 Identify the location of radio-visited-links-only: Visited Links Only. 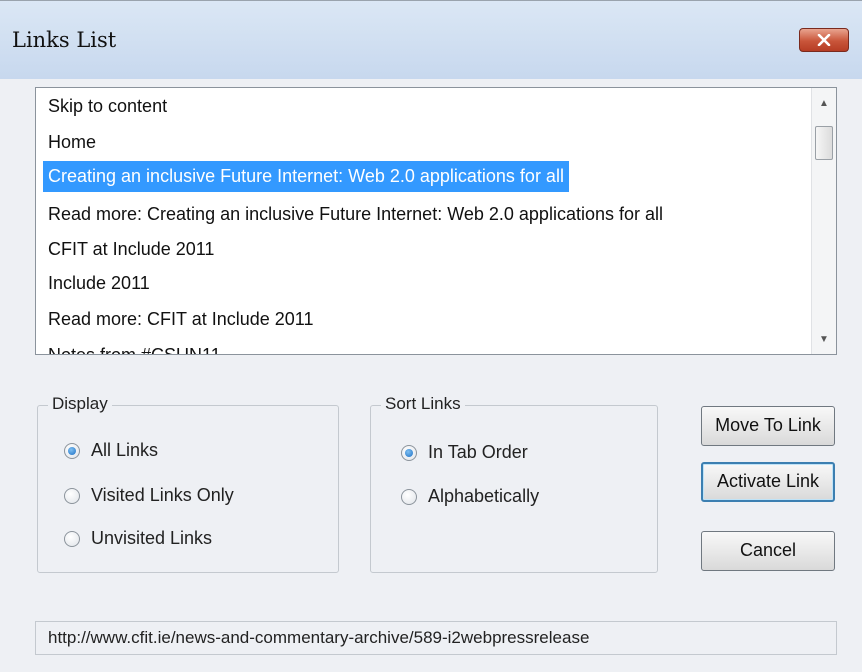
(184, 498).